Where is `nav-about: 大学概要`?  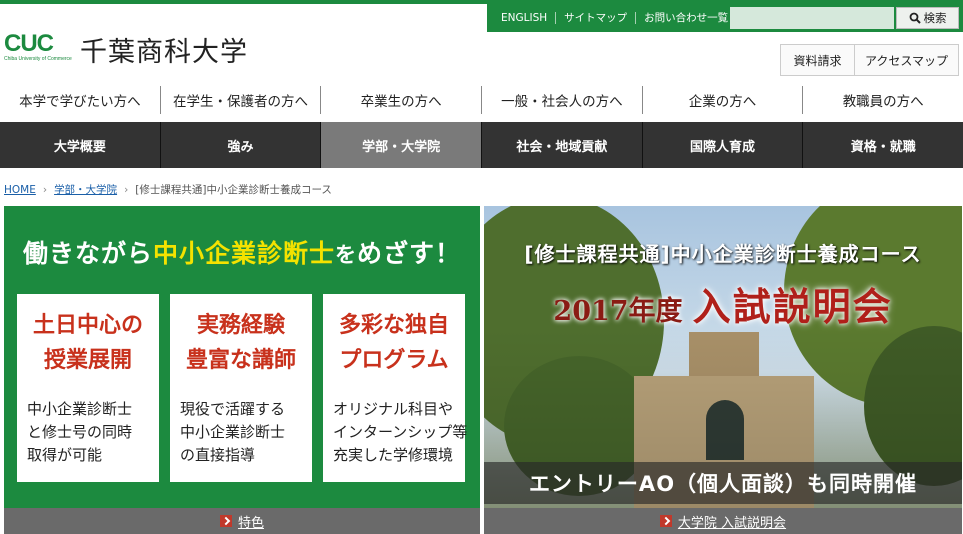 nav-about: 大学概要 is located at coordinates (80, 145).